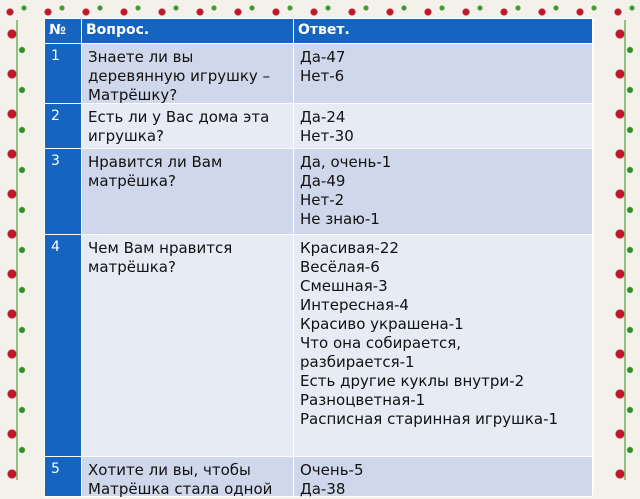 The height and width of the screenshot is (499, 640). I want to click on answer-line: Интересная-4, so click(354, 305).